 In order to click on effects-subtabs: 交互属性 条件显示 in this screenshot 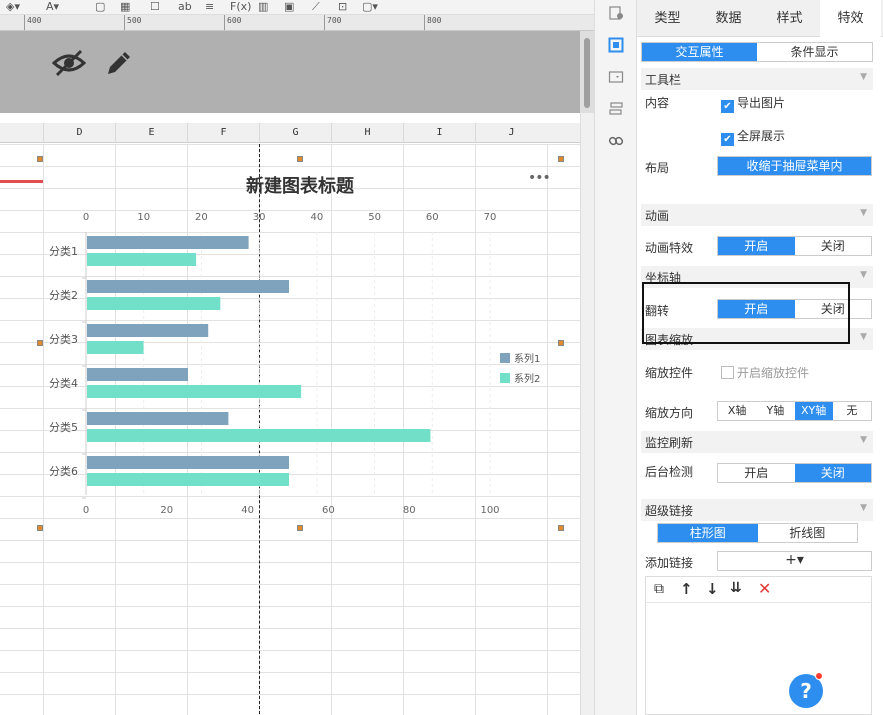, I will do `click(757, 52)`.